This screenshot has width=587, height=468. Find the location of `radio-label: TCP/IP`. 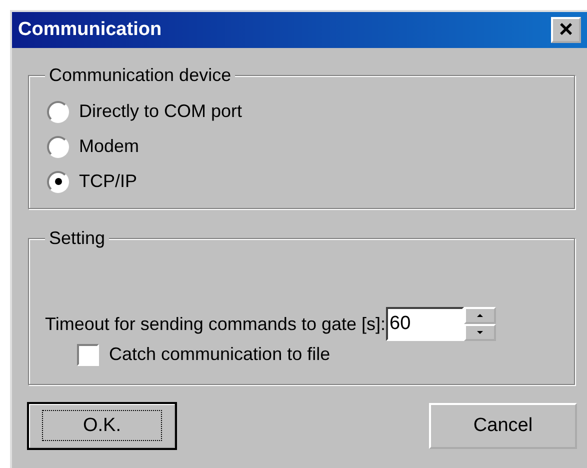

radio-label: TCP/IP is located at coordinates (108, 181).